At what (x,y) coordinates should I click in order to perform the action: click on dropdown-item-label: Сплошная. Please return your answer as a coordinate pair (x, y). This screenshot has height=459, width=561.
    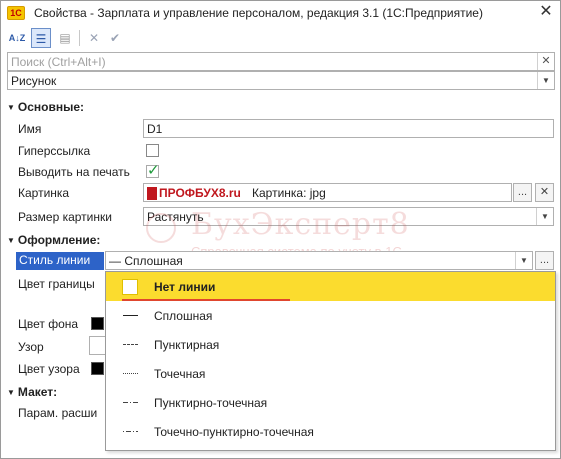
    Looking at the image, I should click on (183, 316).